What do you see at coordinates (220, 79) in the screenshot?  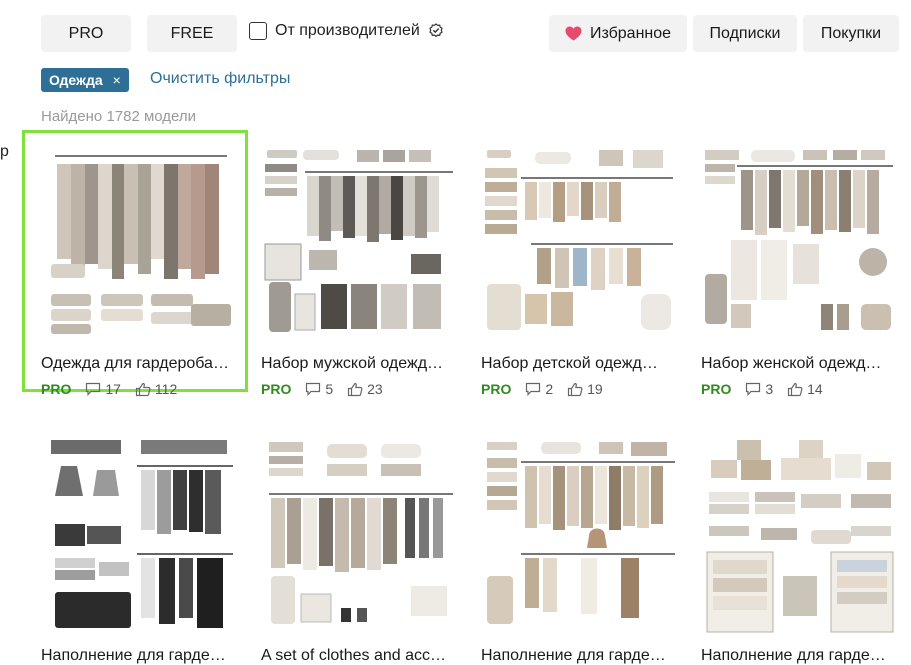 I see `clear-filters-link: Очистить фильтры` at bounding box center [220, 79].